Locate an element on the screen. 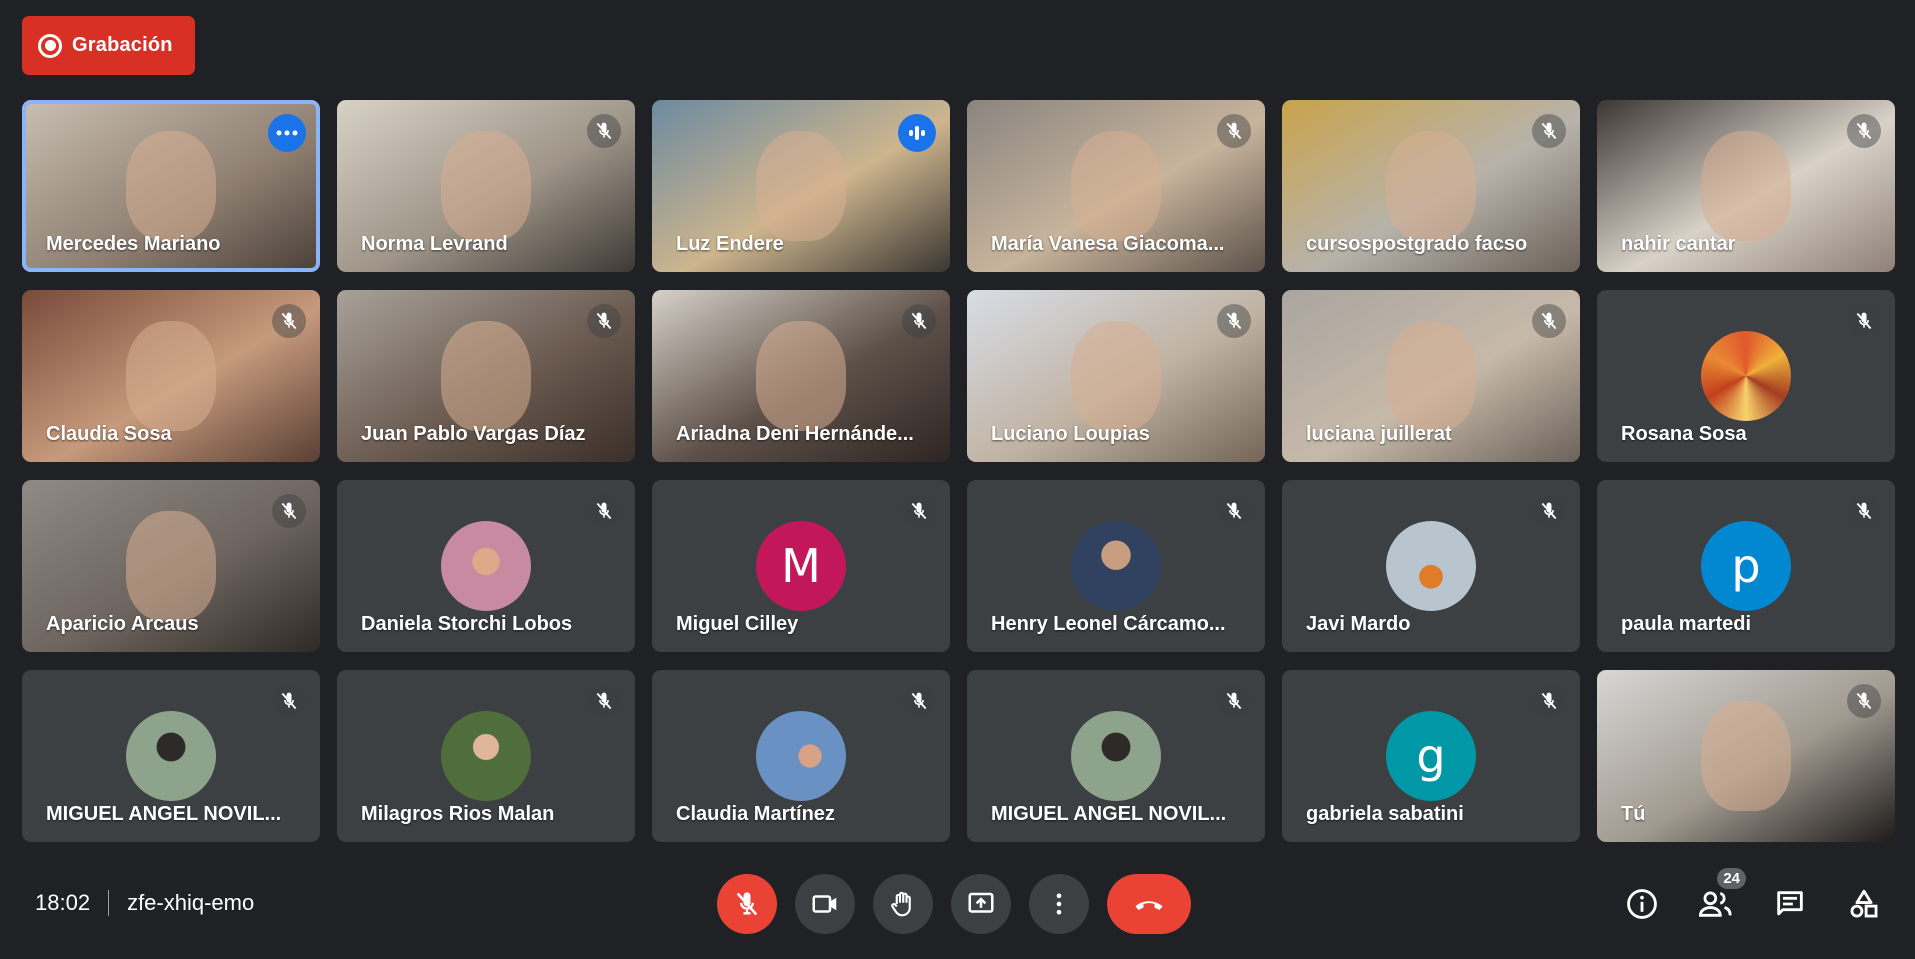 The height and width of the screenshot is (959, 1915). participant-name: paula martedi is located at coordinates (1686, 624).